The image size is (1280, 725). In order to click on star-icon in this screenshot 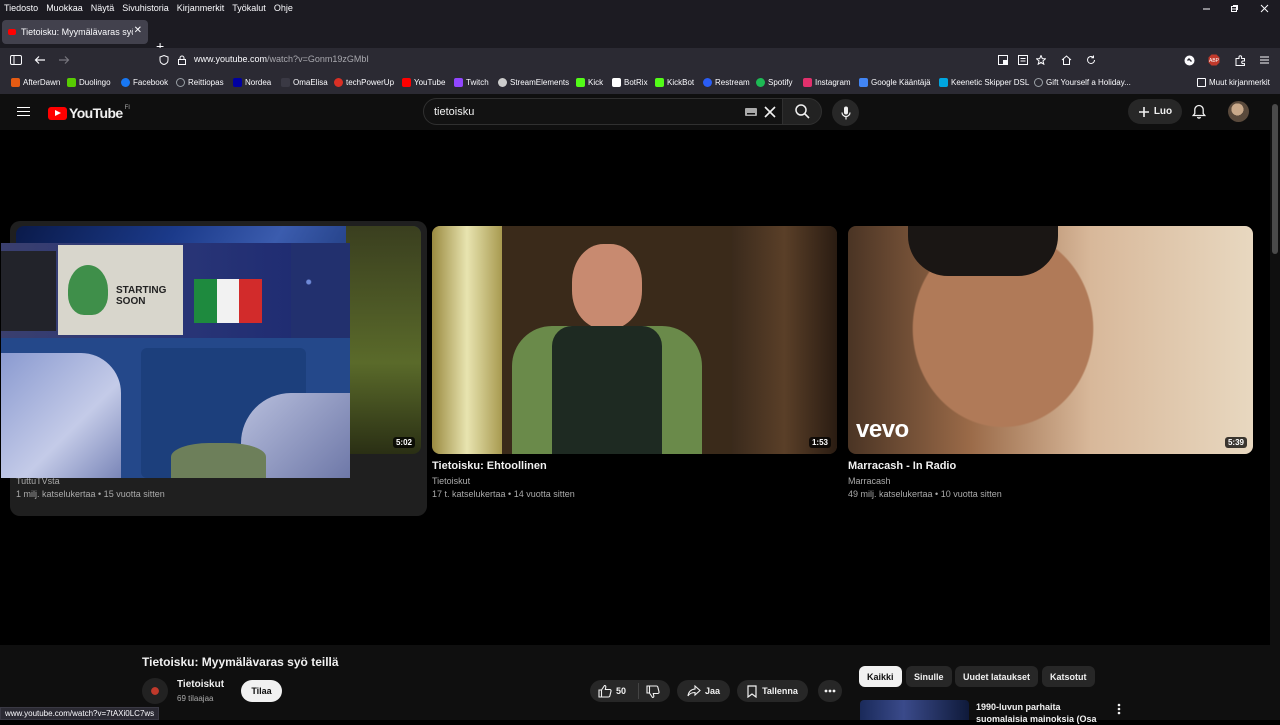, I will do `click(1041, 60)`.